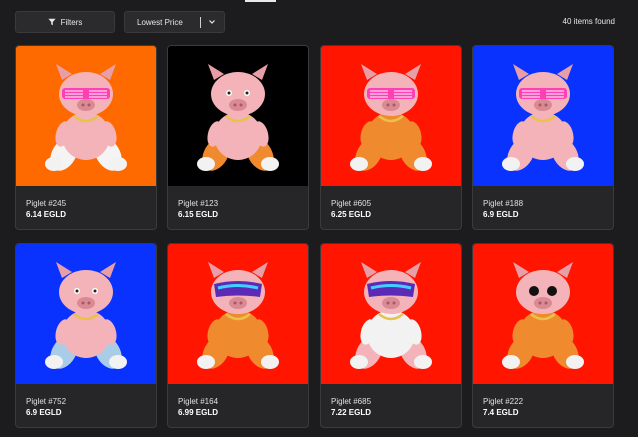 This screenshot has width=638, height=437. What do you see at coordinates (351, 401) in the screenshot?
I see `nft-name: Piglet #685` at bounding box center [351, 401].